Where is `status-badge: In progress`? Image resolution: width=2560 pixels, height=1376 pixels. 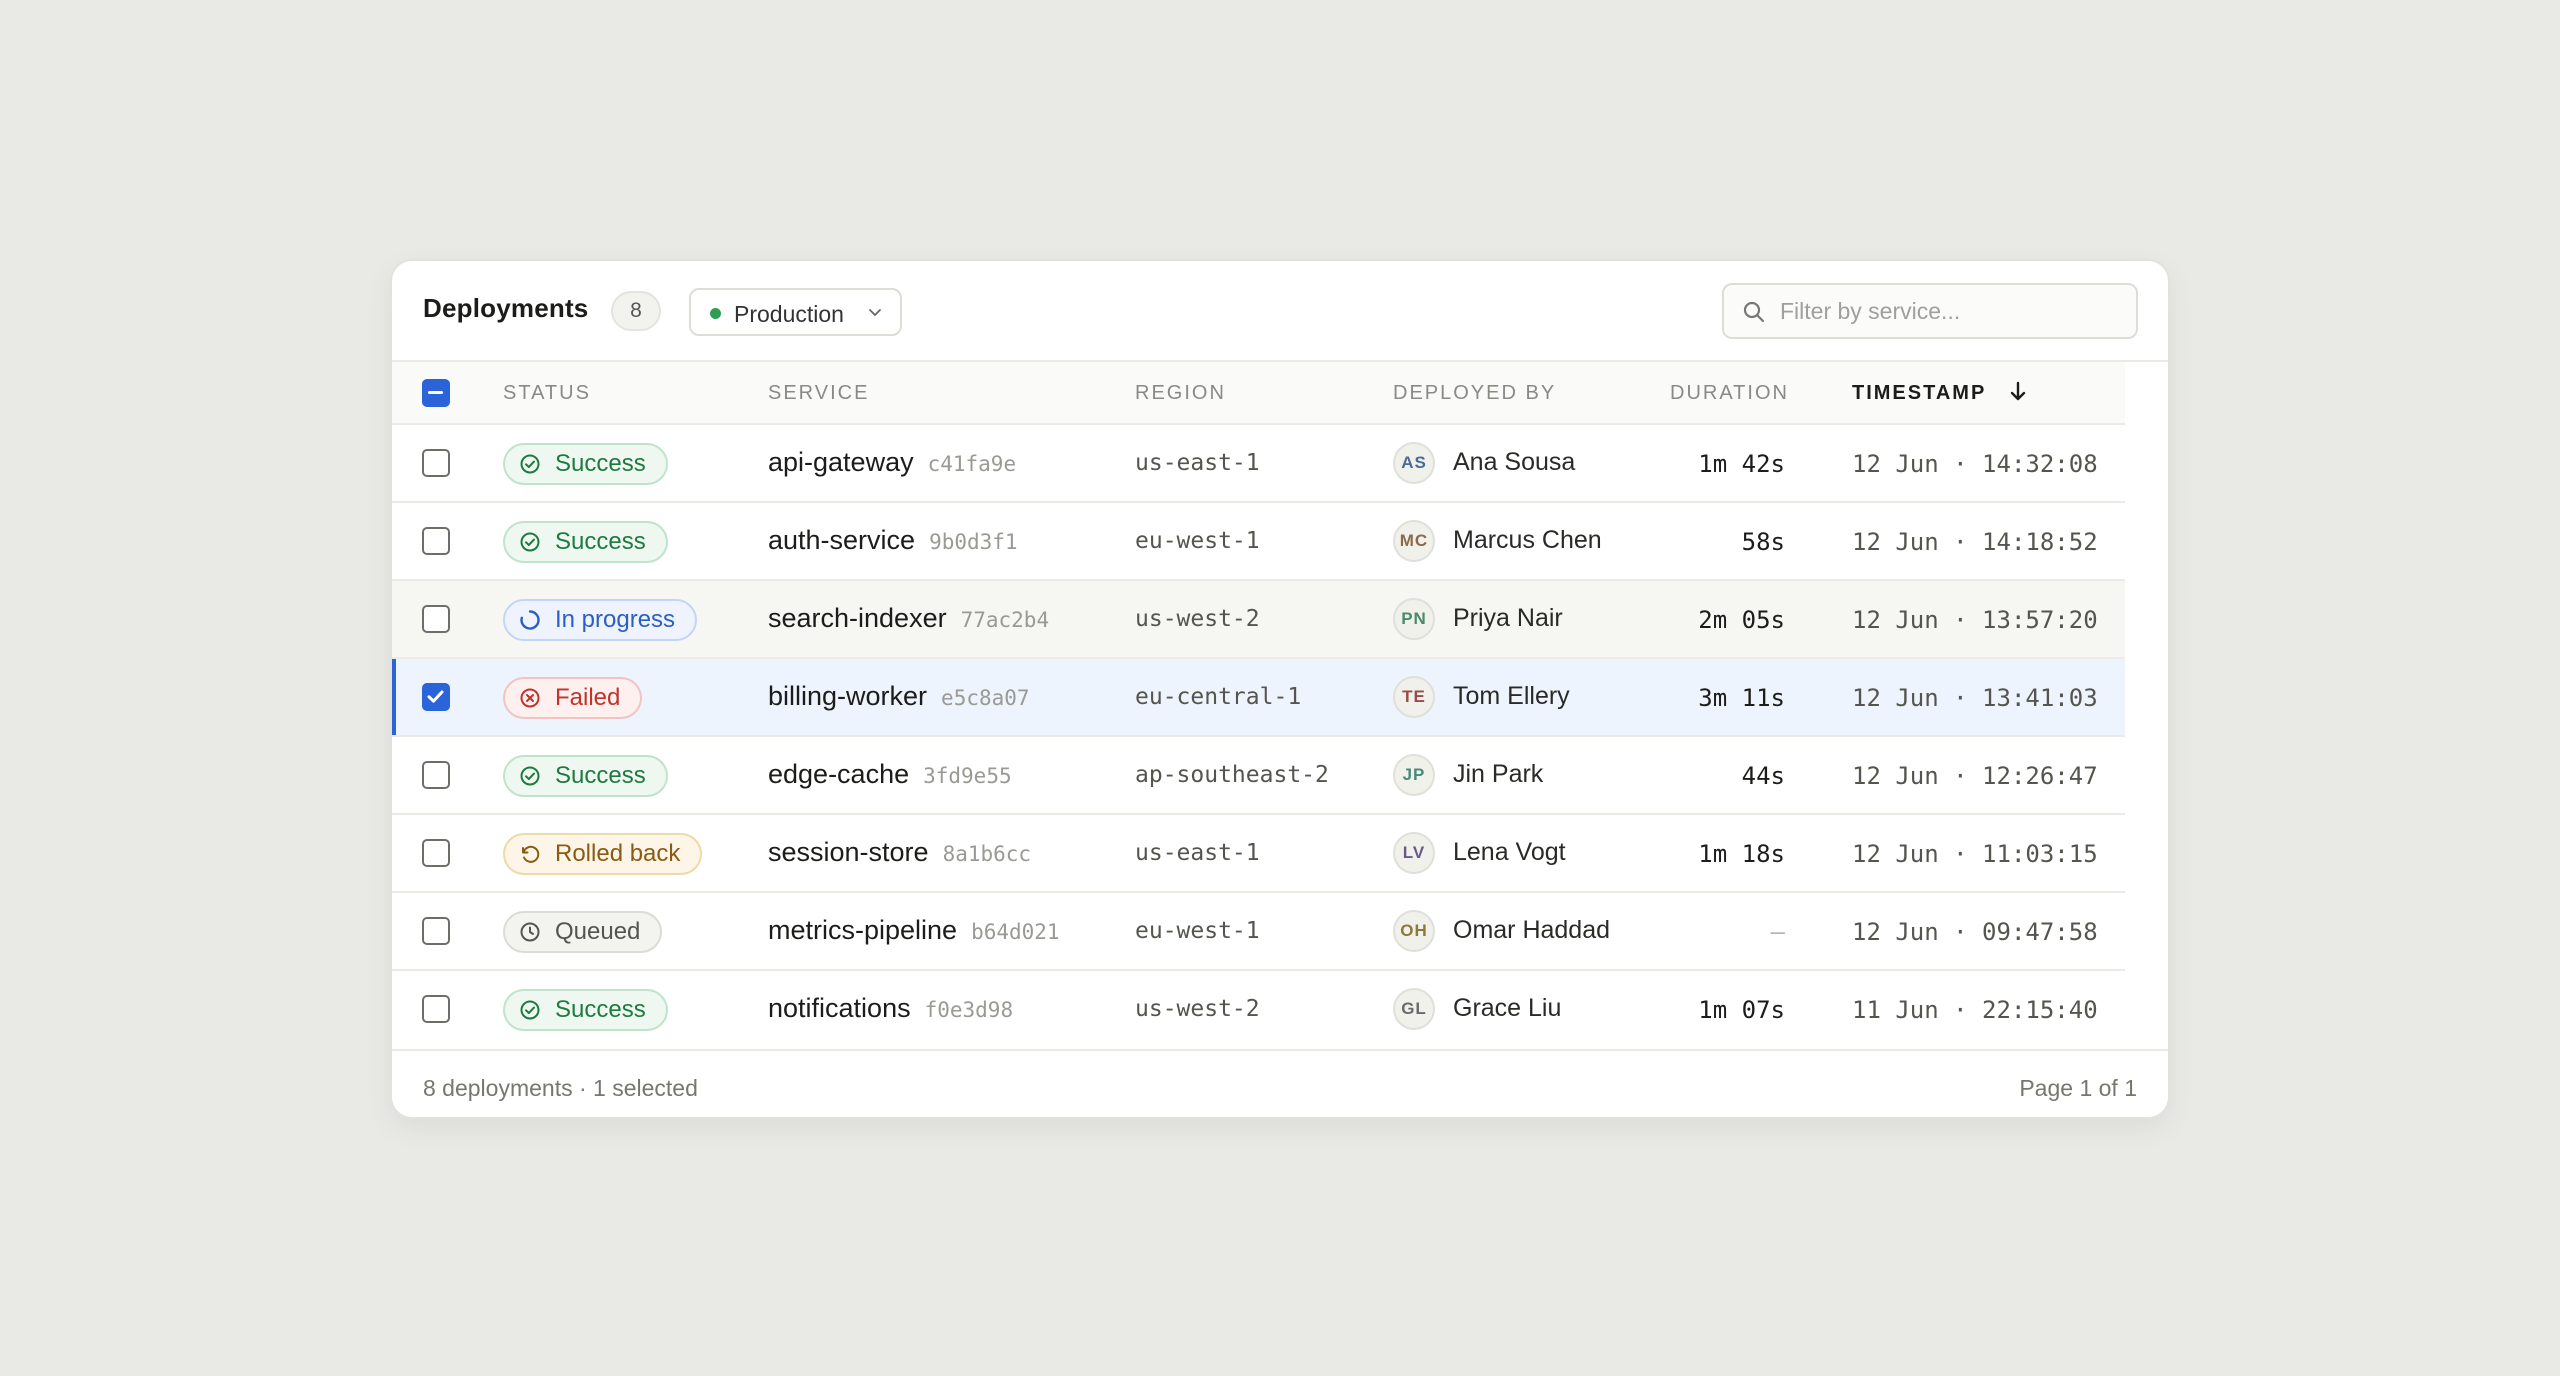
status-badge: In progress is located at coordinates (600, 620).